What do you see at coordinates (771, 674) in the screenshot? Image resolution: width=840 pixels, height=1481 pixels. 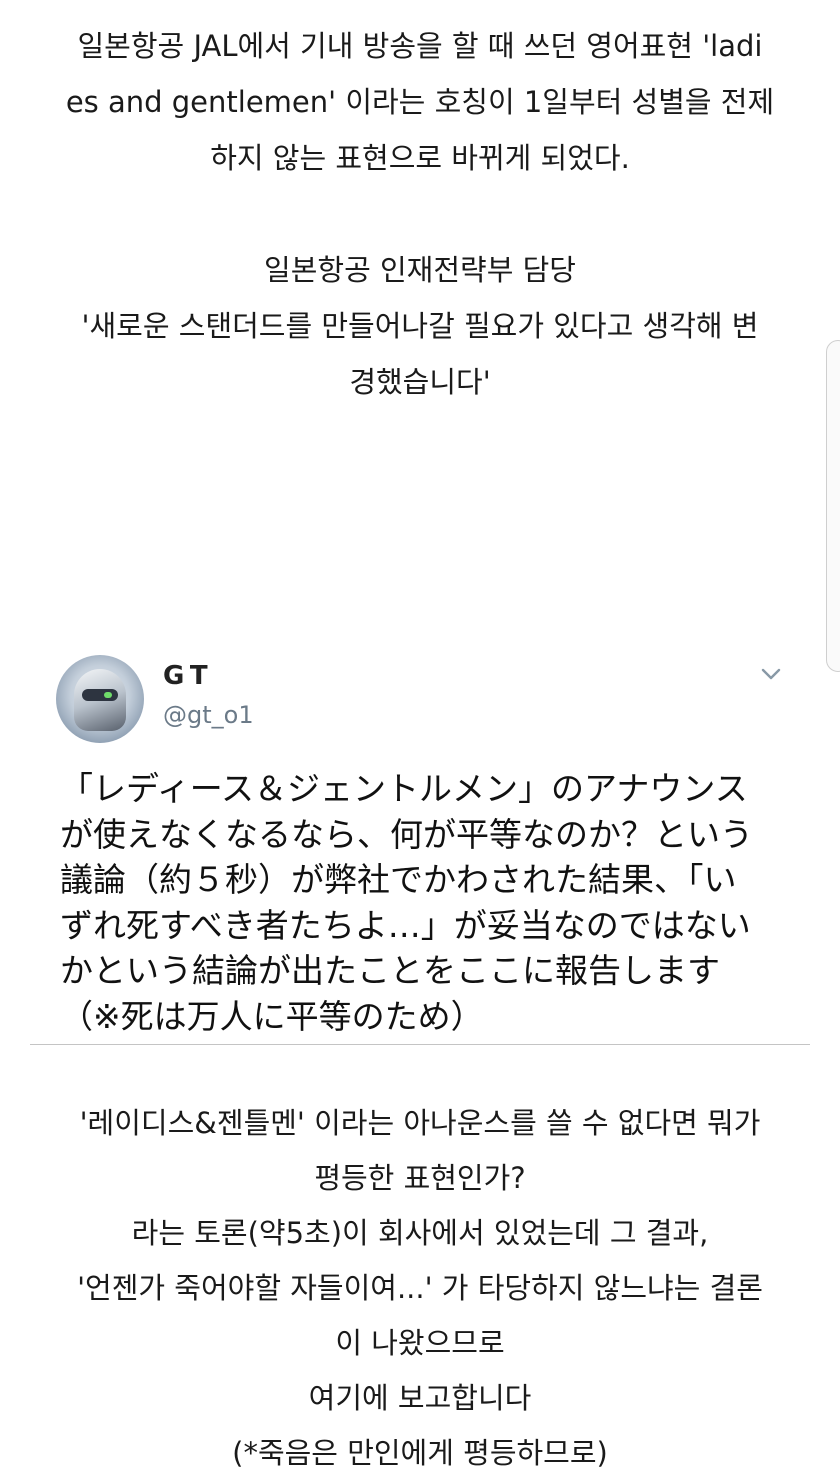 I see `chevron-down-icon` at bounding box center [771, 674].